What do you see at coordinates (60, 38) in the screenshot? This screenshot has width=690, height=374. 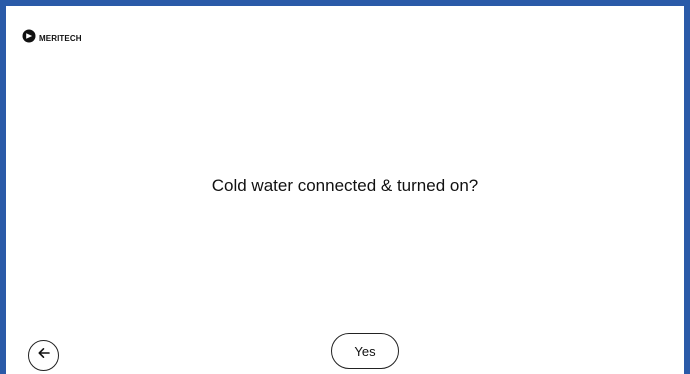 I see `brand-name: MERITECH` at bounding box center [60, 38].